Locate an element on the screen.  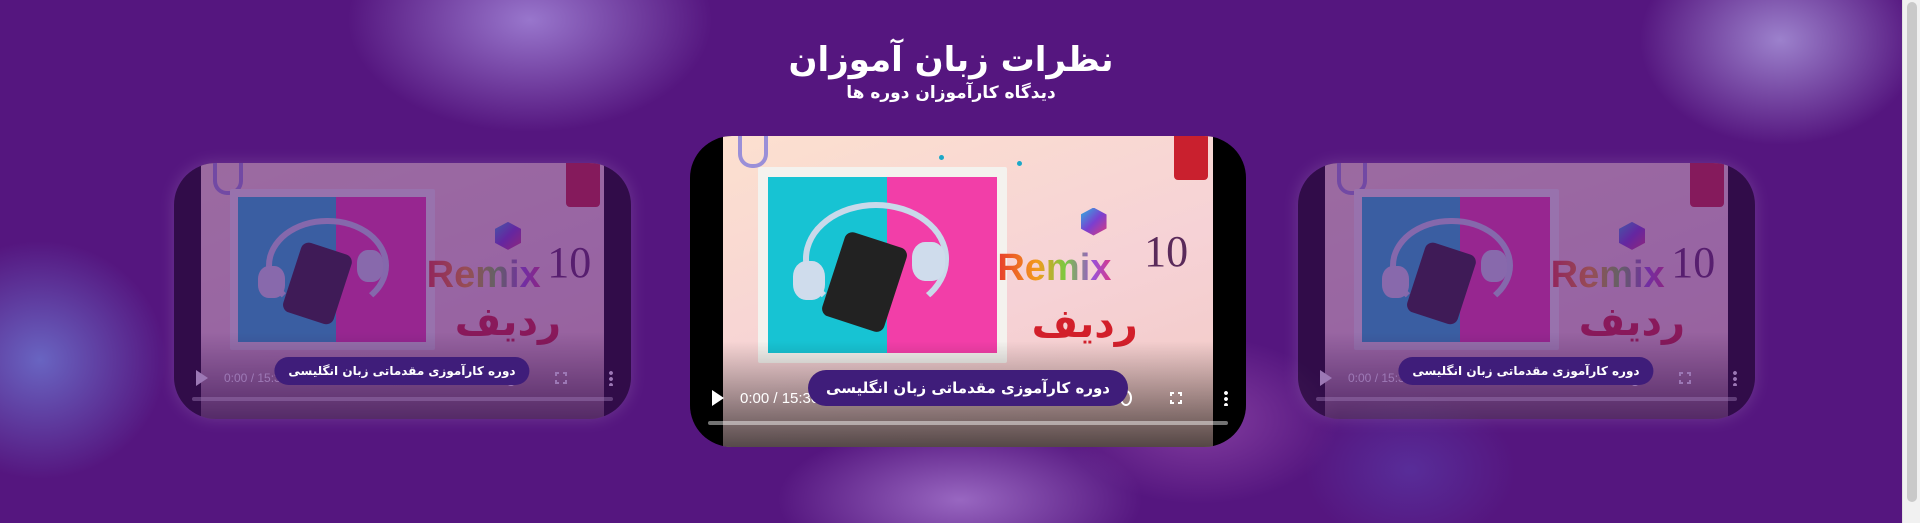
page-scrollbar is located at coordinates (1911, 261).